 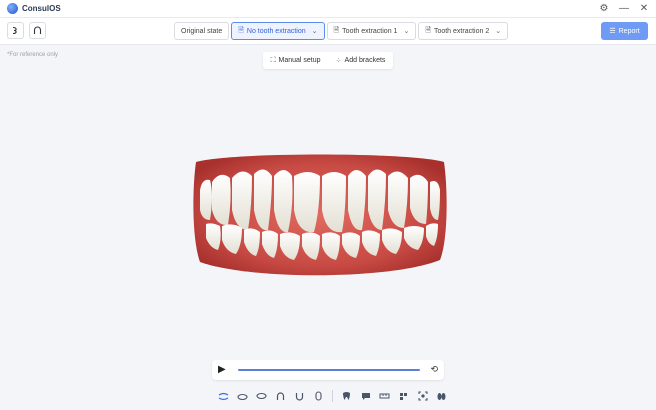 What do you see at coordinates (280, 396) in the screenshot?
I see `upper-arch-icon` at bounding box center [280, 396].